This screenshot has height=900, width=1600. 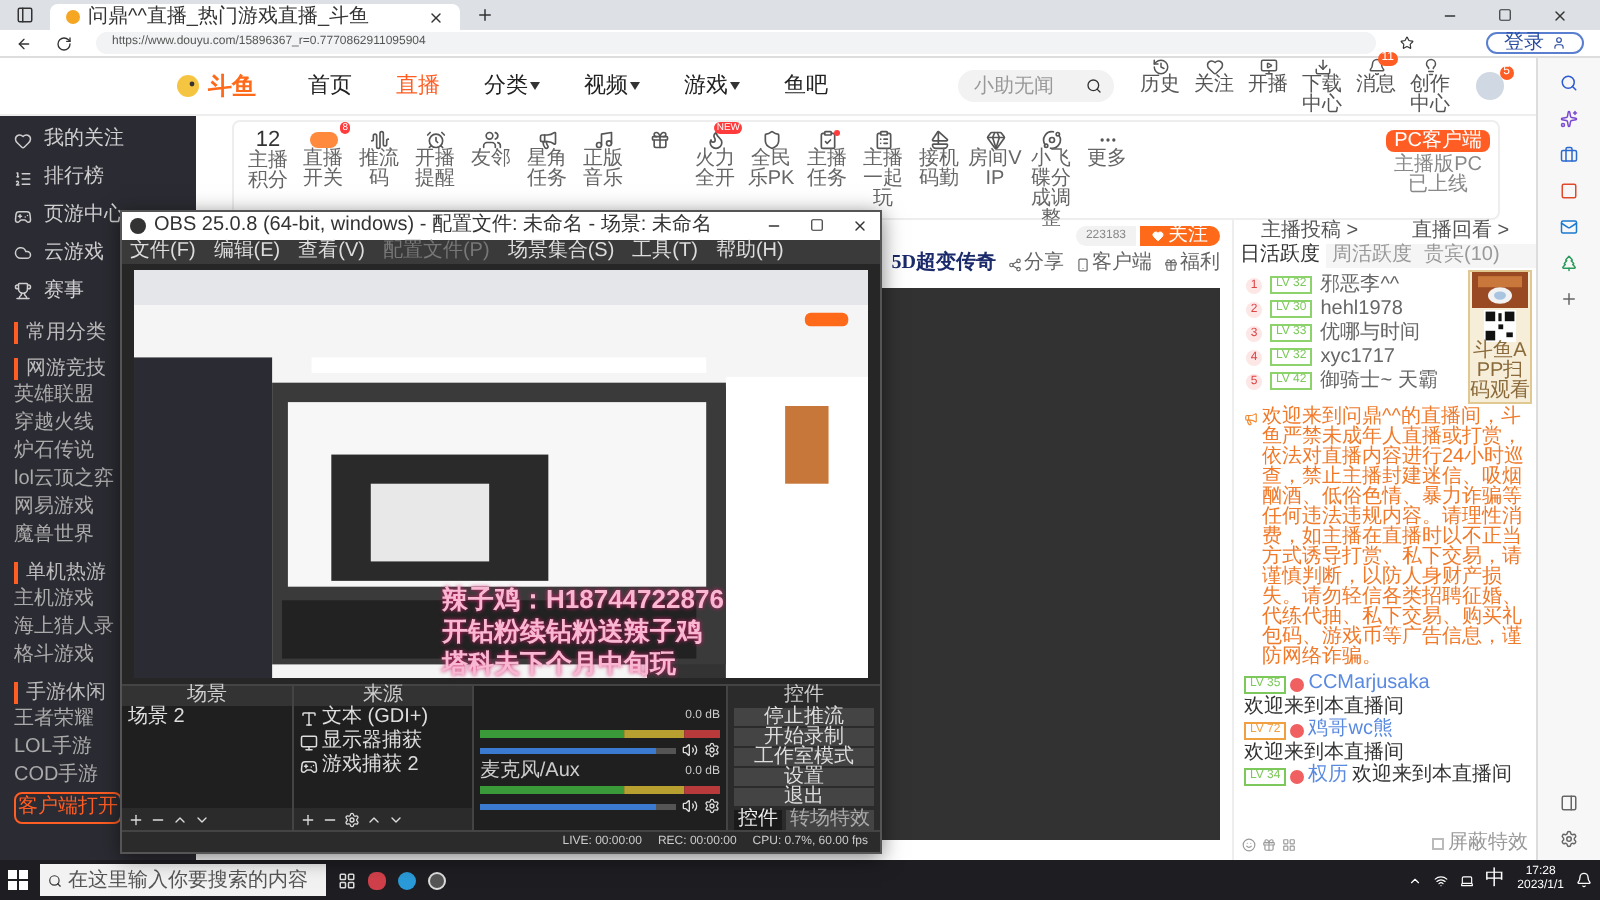 What do you see at coordinates (1192, 264) in the screenshot?
I see `room-action-link: 福利` at bounding box center [1192, 264].